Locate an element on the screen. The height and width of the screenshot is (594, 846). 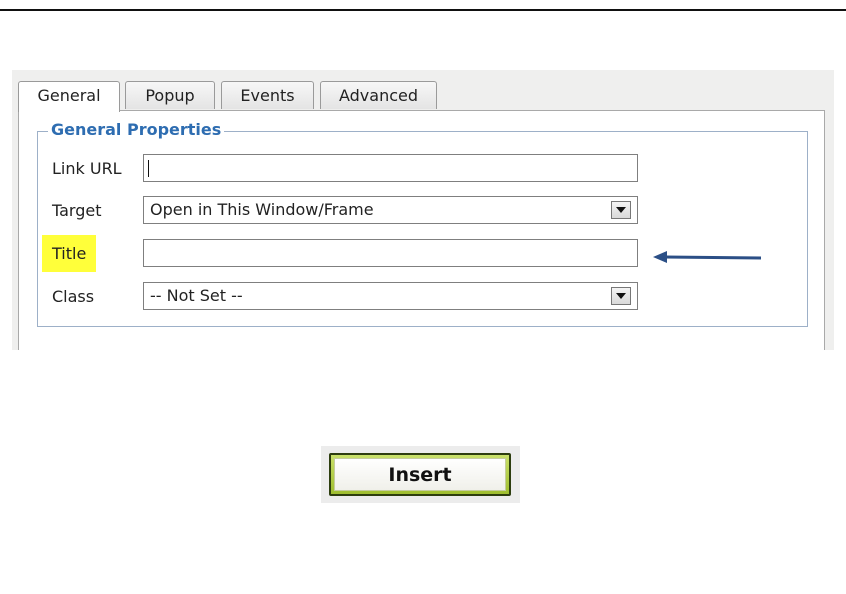
link-url-input is located at coordinates (390, 168).